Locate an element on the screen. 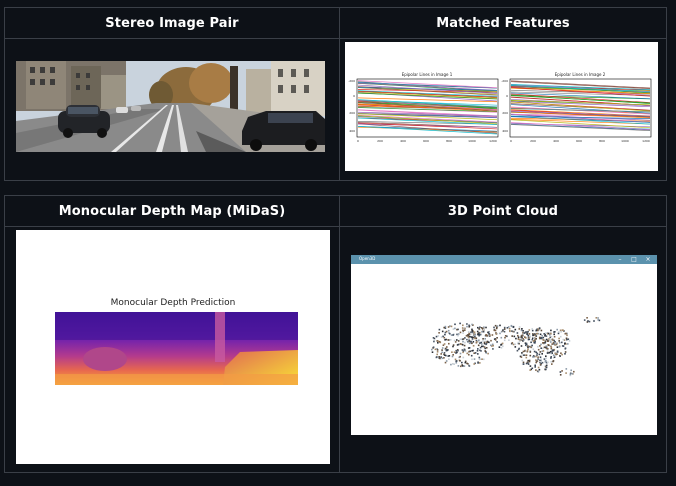  x-tick: 600 is located at coordinates (579, 141).